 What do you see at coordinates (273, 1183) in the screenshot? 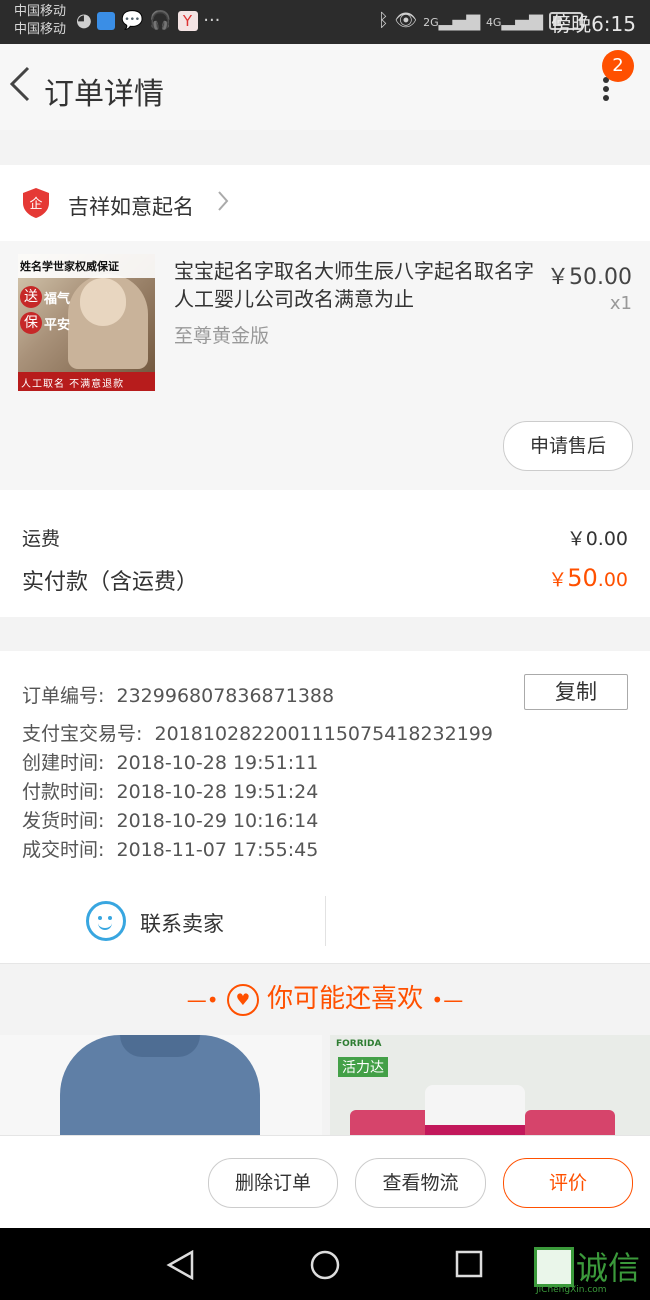
I see `delete-order-button: 删除订单` at bounding box center [273, 1183].